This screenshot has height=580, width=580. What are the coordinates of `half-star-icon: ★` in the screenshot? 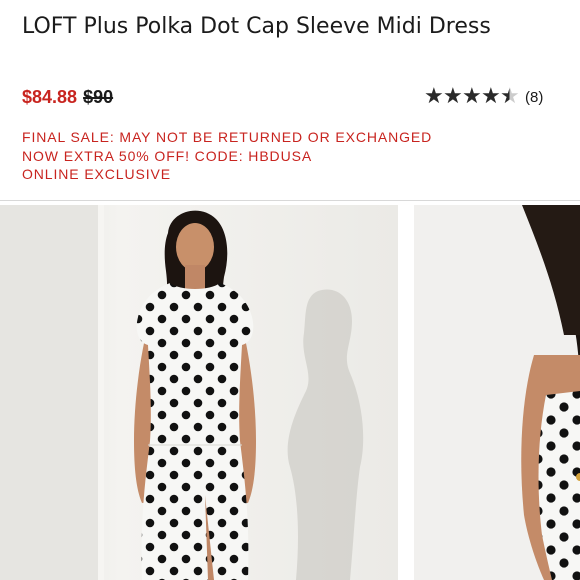 It's located at (510, 96).